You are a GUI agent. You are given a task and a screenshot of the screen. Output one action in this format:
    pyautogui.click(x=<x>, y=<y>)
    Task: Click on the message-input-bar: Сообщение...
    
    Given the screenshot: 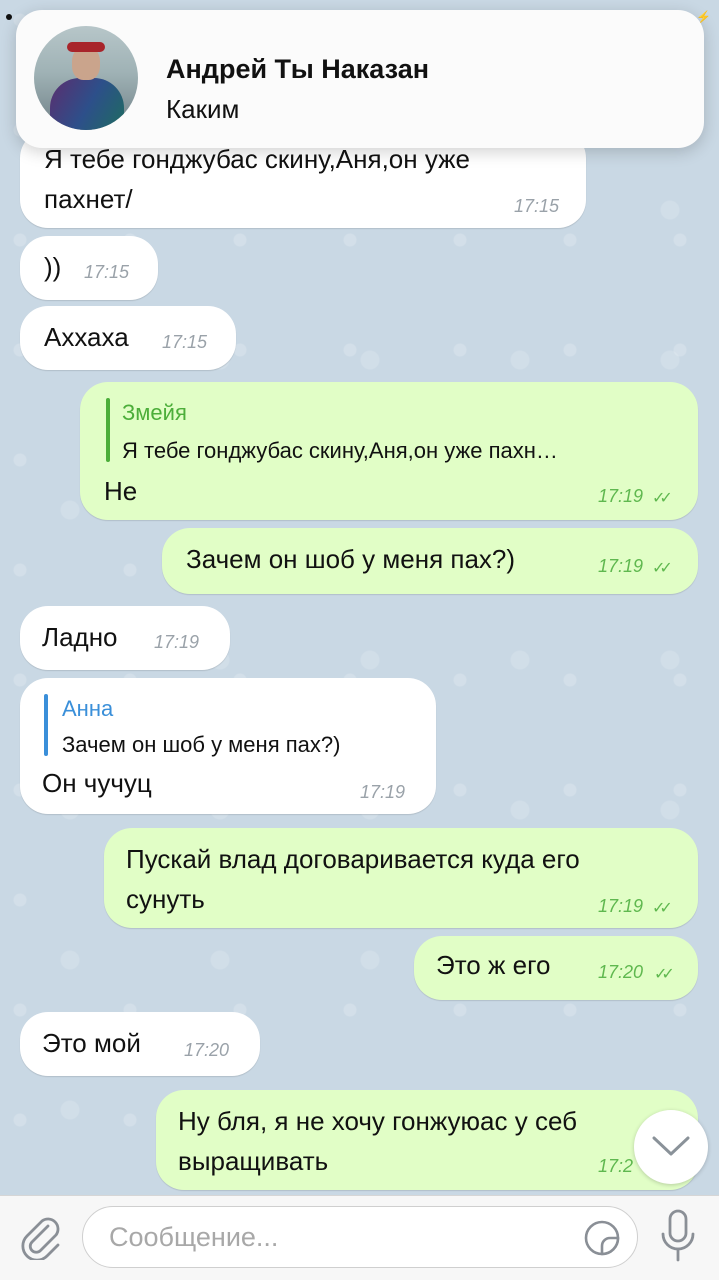 What is the action you would take?
    pyautogui.click(x=359, y=1237)
    